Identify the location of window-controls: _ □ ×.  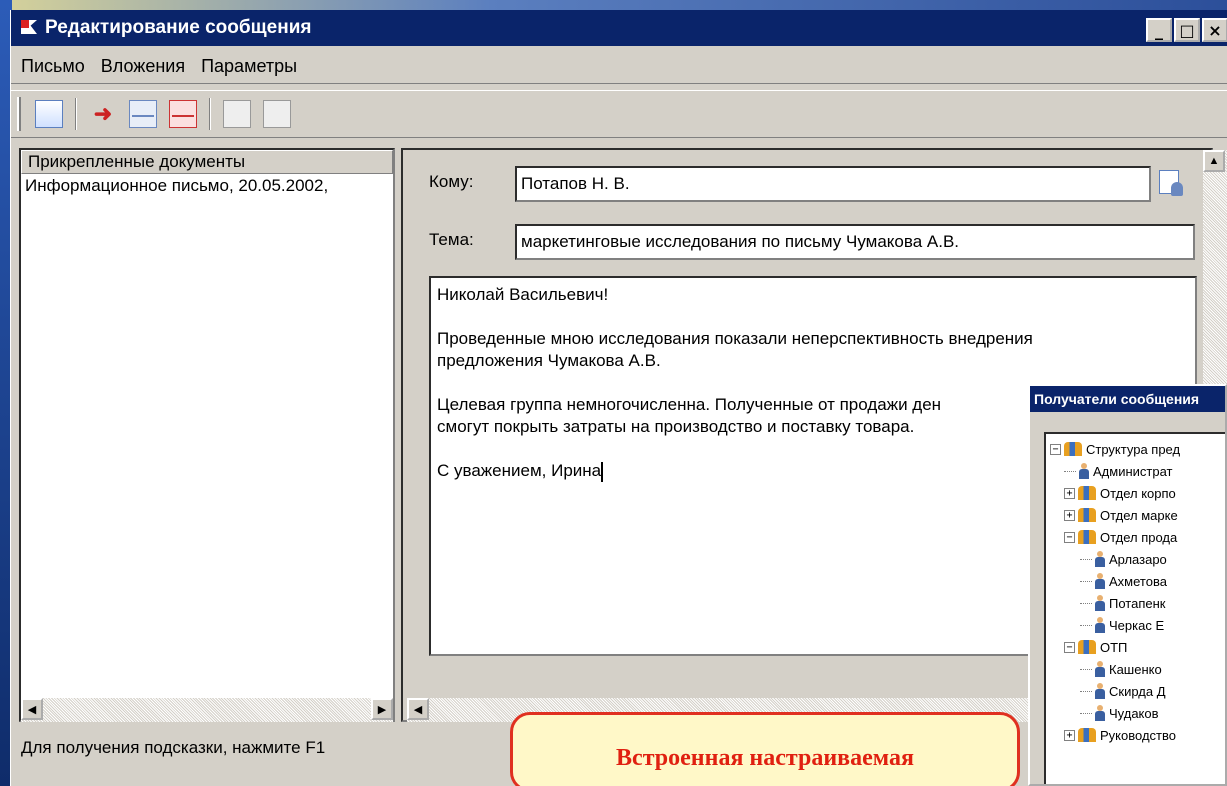
(1186, 30).